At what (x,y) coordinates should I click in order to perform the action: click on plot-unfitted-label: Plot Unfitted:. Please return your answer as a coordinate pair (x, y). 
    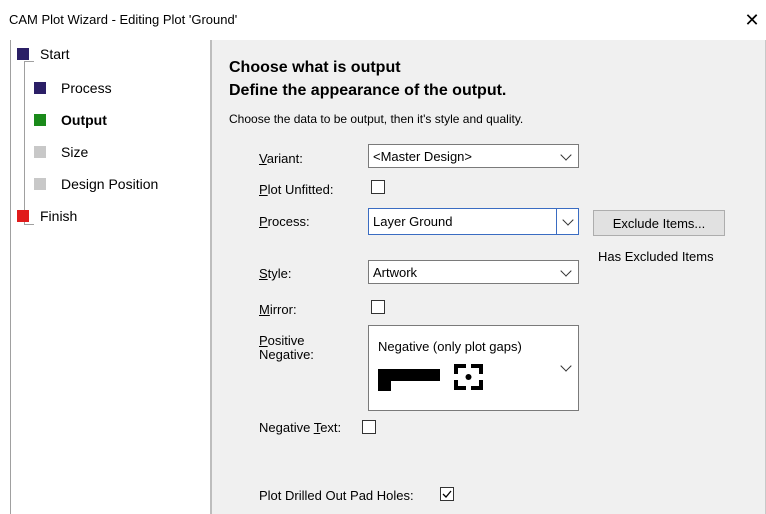
    Looking at the image, I should click on (296, 189).